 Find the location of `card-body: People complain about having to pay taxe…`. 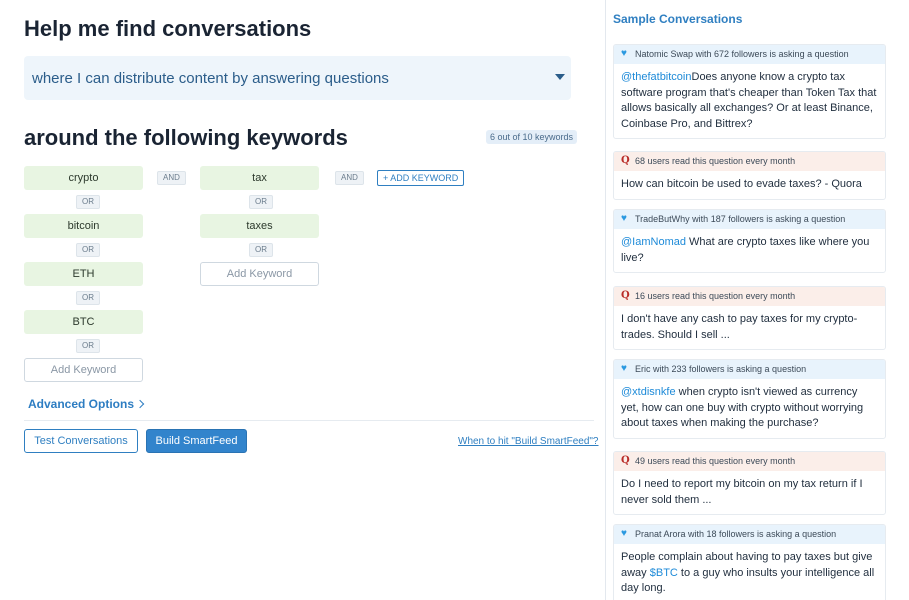

card-body: People complain about having to pay taxe… is located at coordinates (749, 572).